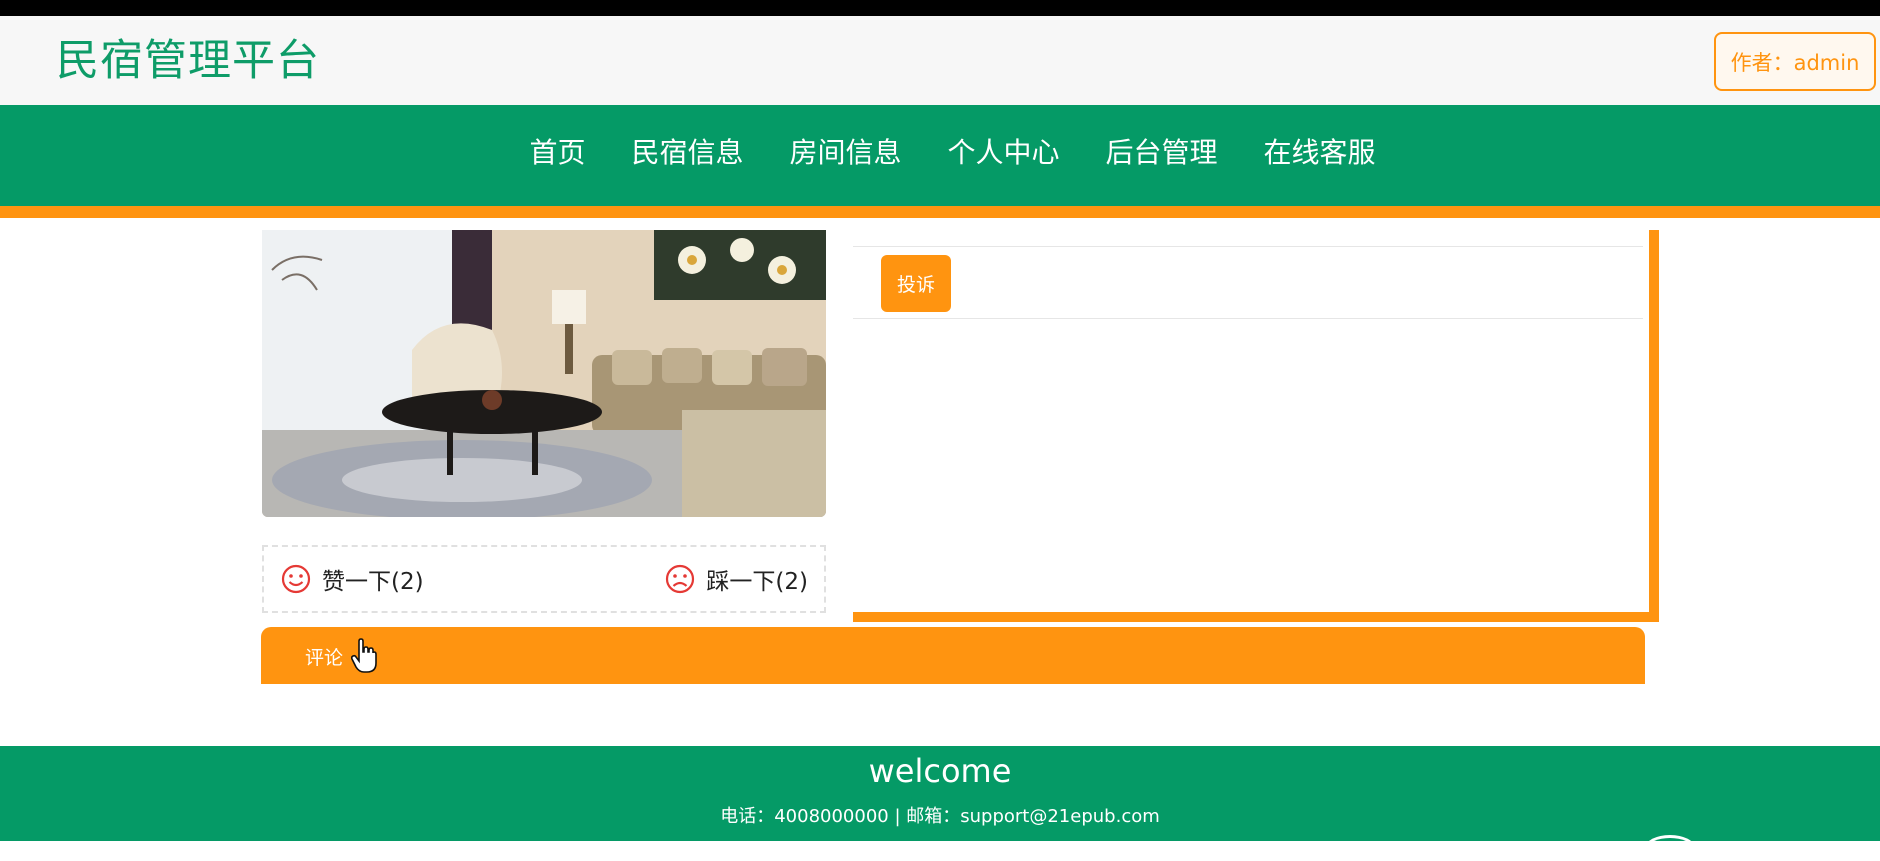 Image resolution: width=1880 pixels, height=861 pixels. I want to click on comment-tab-bar: 评论, so click(953, 655).